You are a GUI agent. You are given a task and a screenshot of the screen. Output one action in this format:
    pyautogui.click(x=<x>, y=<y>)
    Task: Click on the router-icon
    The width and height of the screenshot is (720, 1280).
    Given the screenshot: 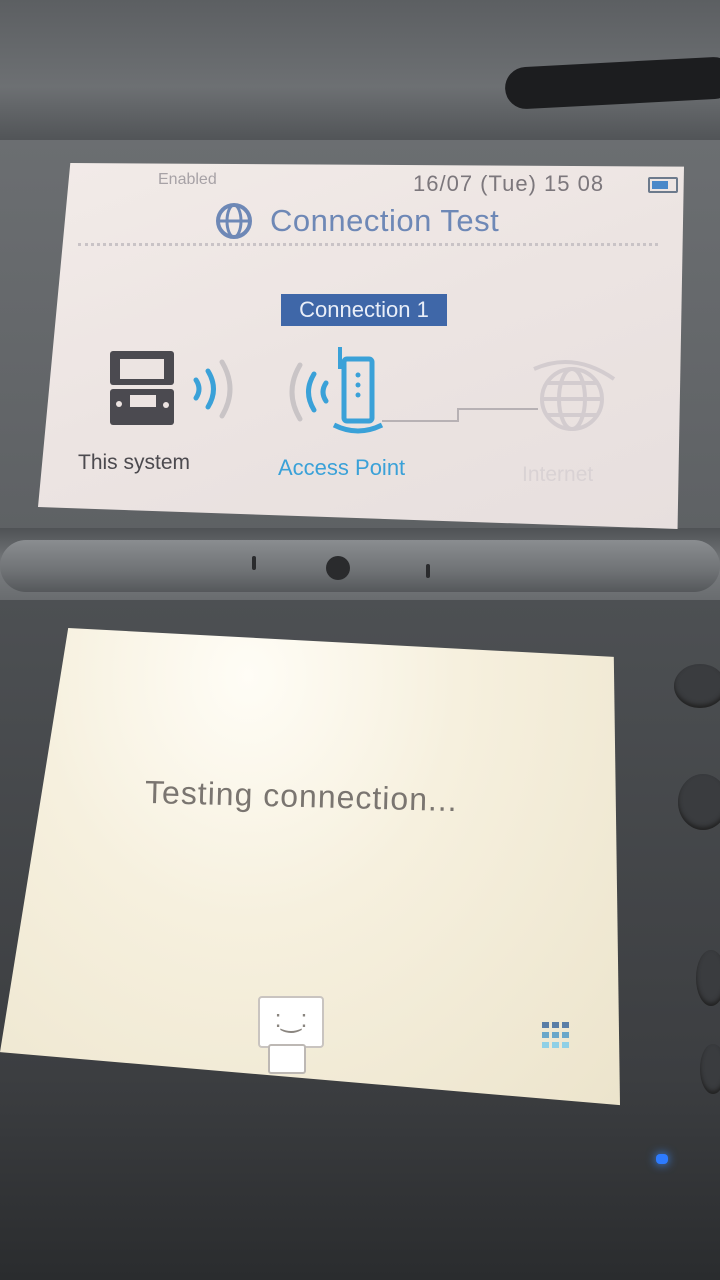 What is the action you would take?
    pyautogui.click(x=358, y=390)
    